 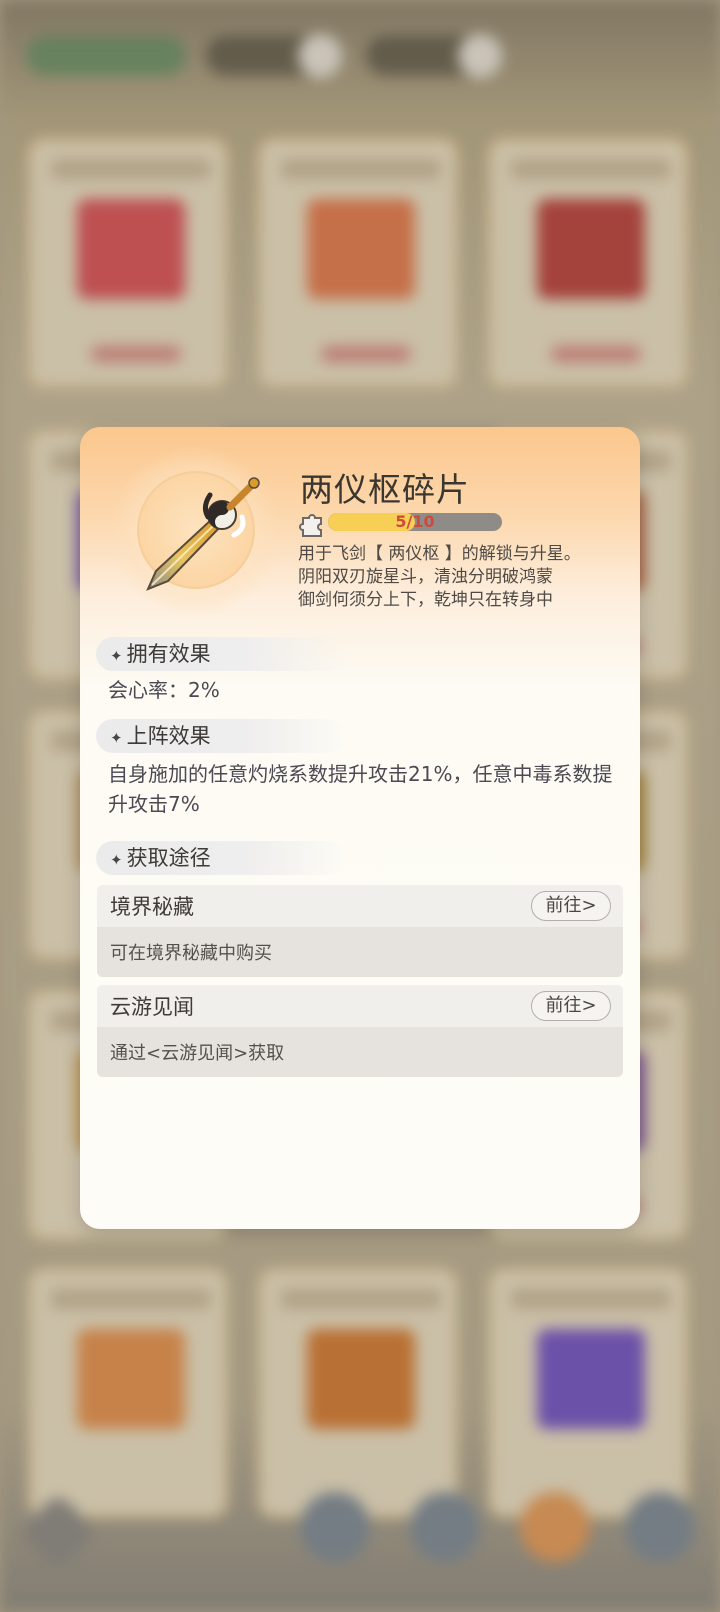 I want to click on route-header: 云游见闻 前往>, so click(x=360, y=1006).